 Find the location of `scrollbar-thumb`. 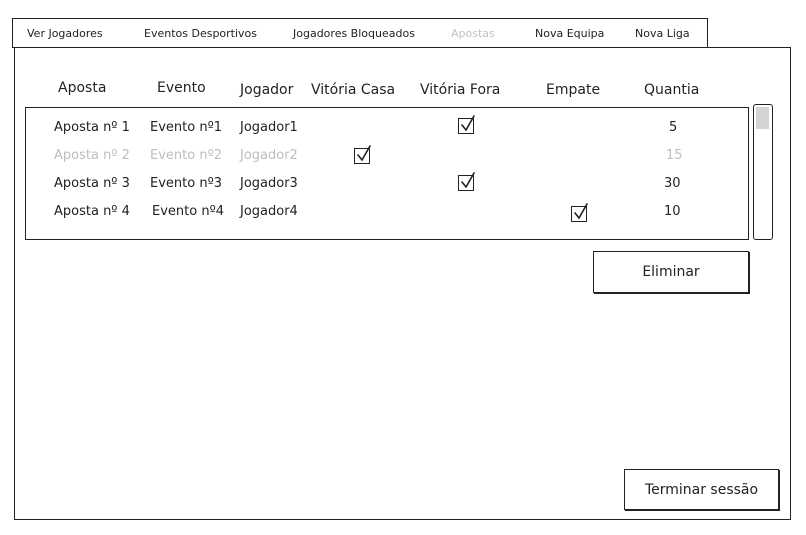

scrollbar-thumb is located at coordinates (762, 118).